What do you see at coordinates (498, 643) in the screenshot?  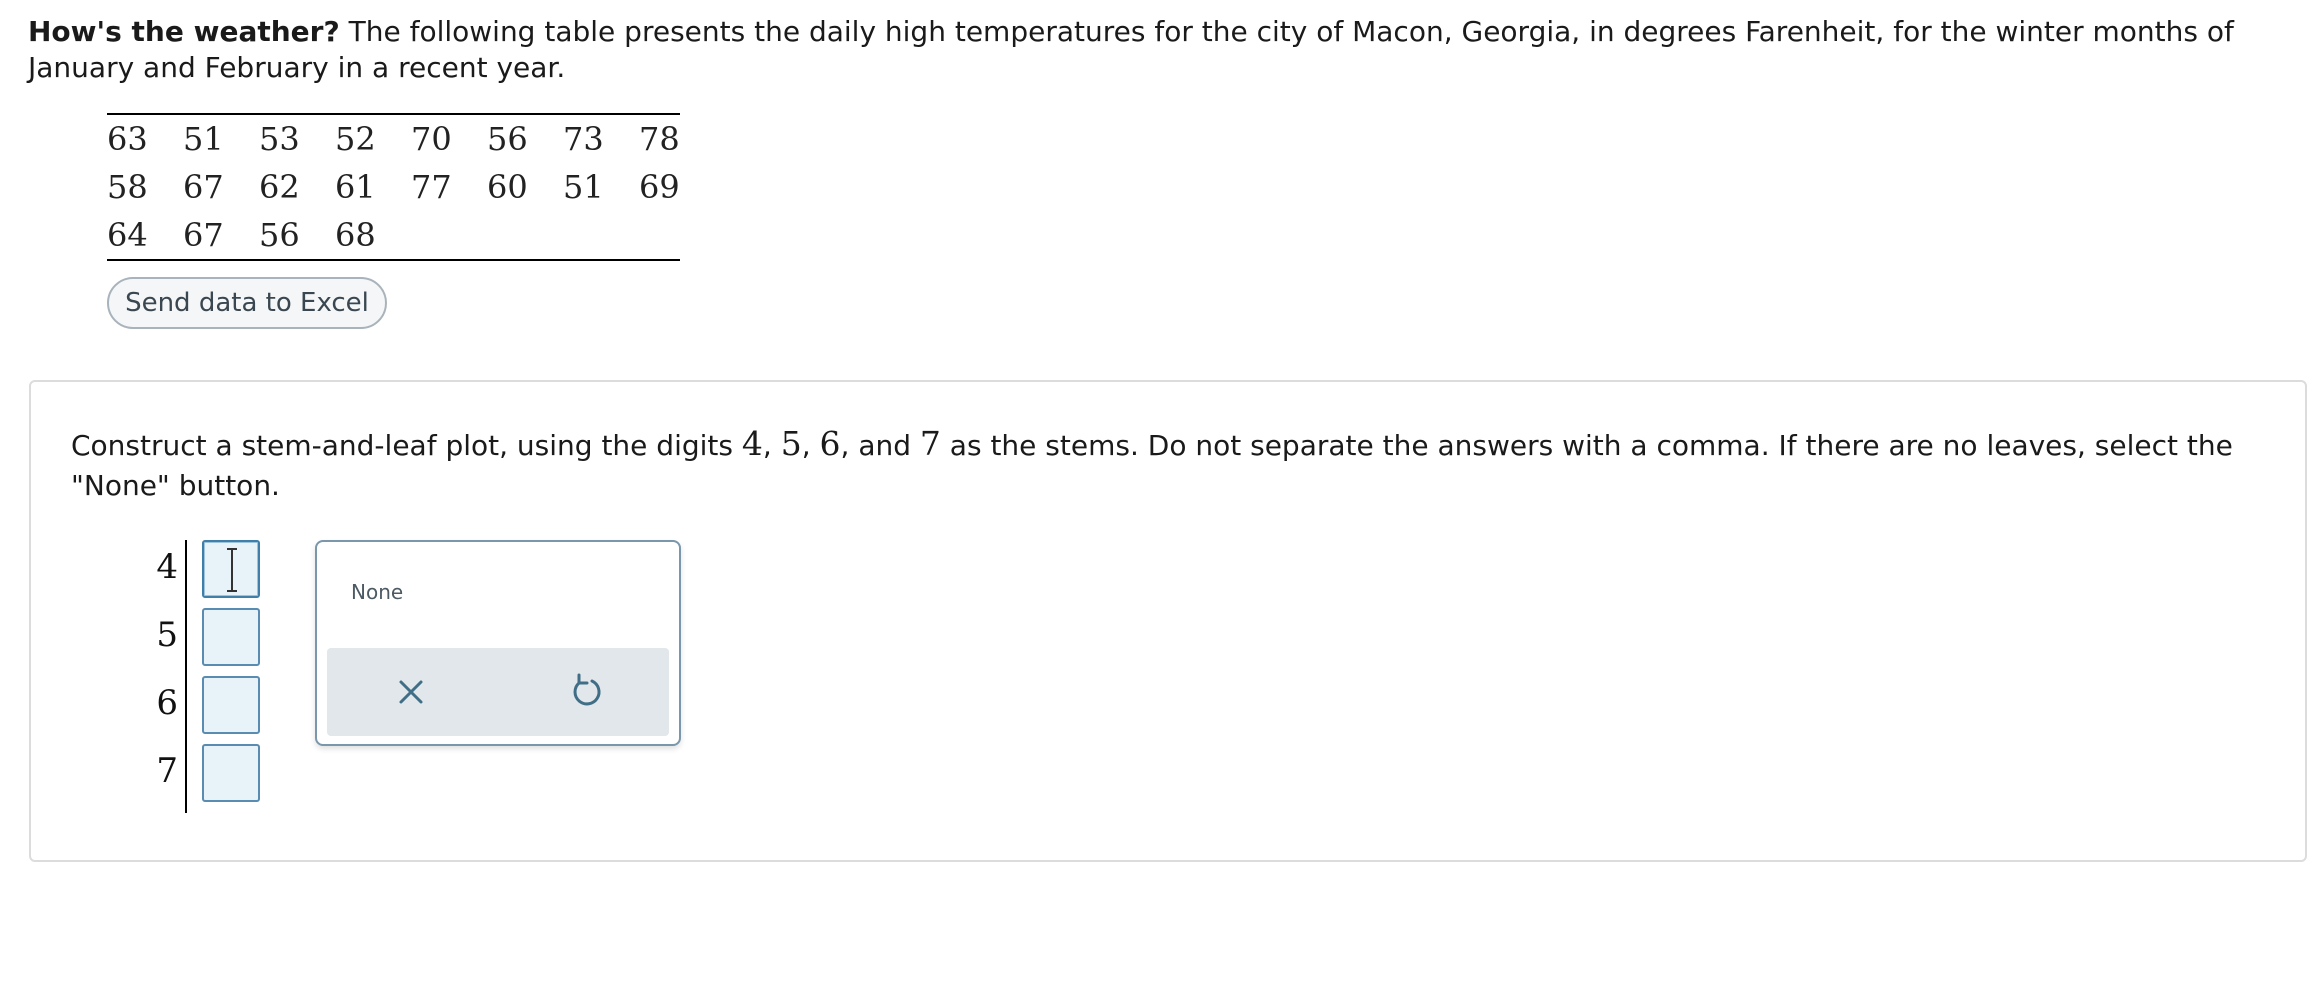 I see `answer-palette: None` at bounding box center [498, 643].